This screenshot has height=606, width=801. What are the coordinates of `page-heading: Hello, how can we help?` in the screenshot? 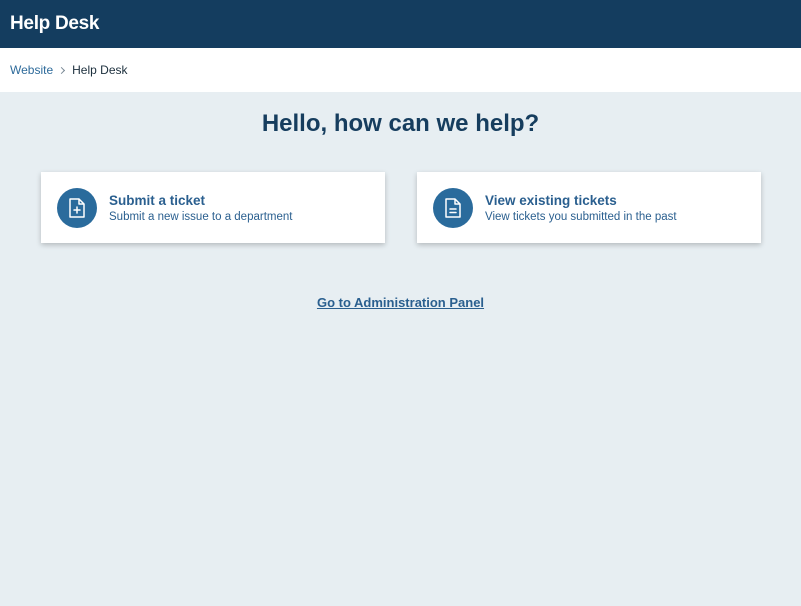 It's located at (400, 123).